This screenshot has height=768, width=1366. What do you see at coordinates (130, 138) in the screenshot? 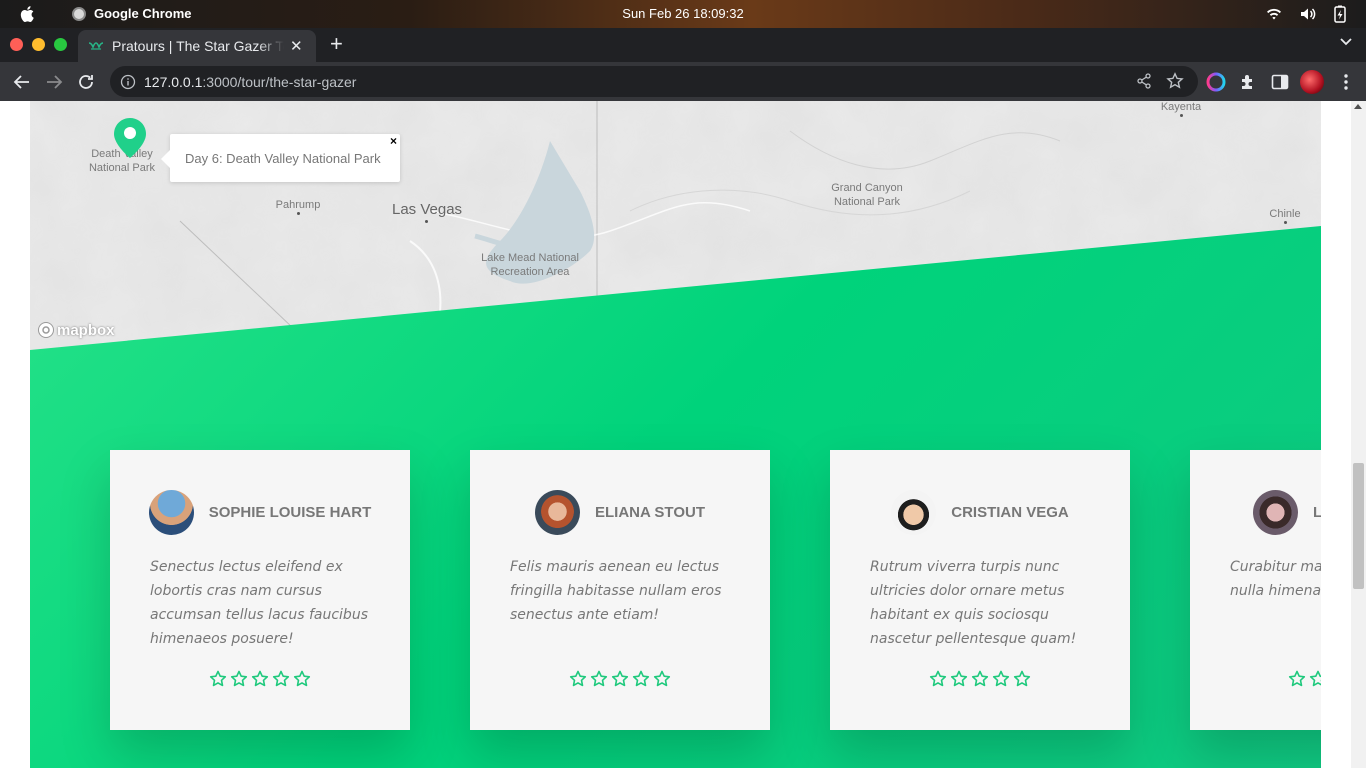
I see `map-pin-icon` at bounding box center [130, 138].